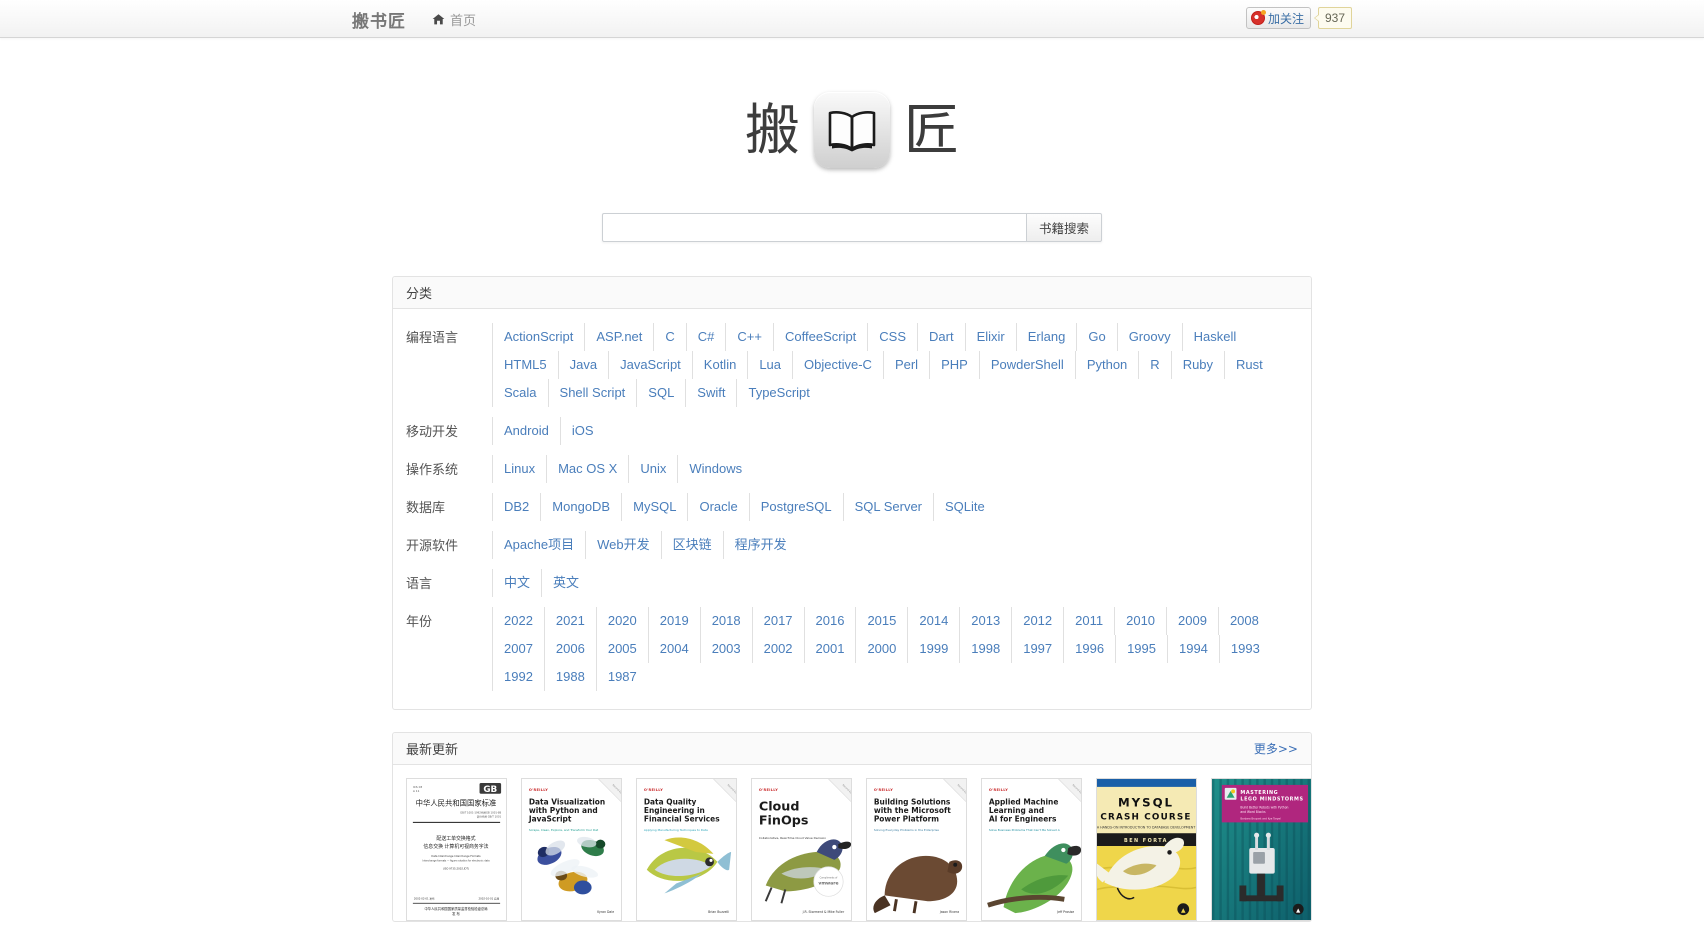  What do you see at coordinates (669, 337) in the screenshot?
I see `category-link: C` at bounding box center [669, 337].